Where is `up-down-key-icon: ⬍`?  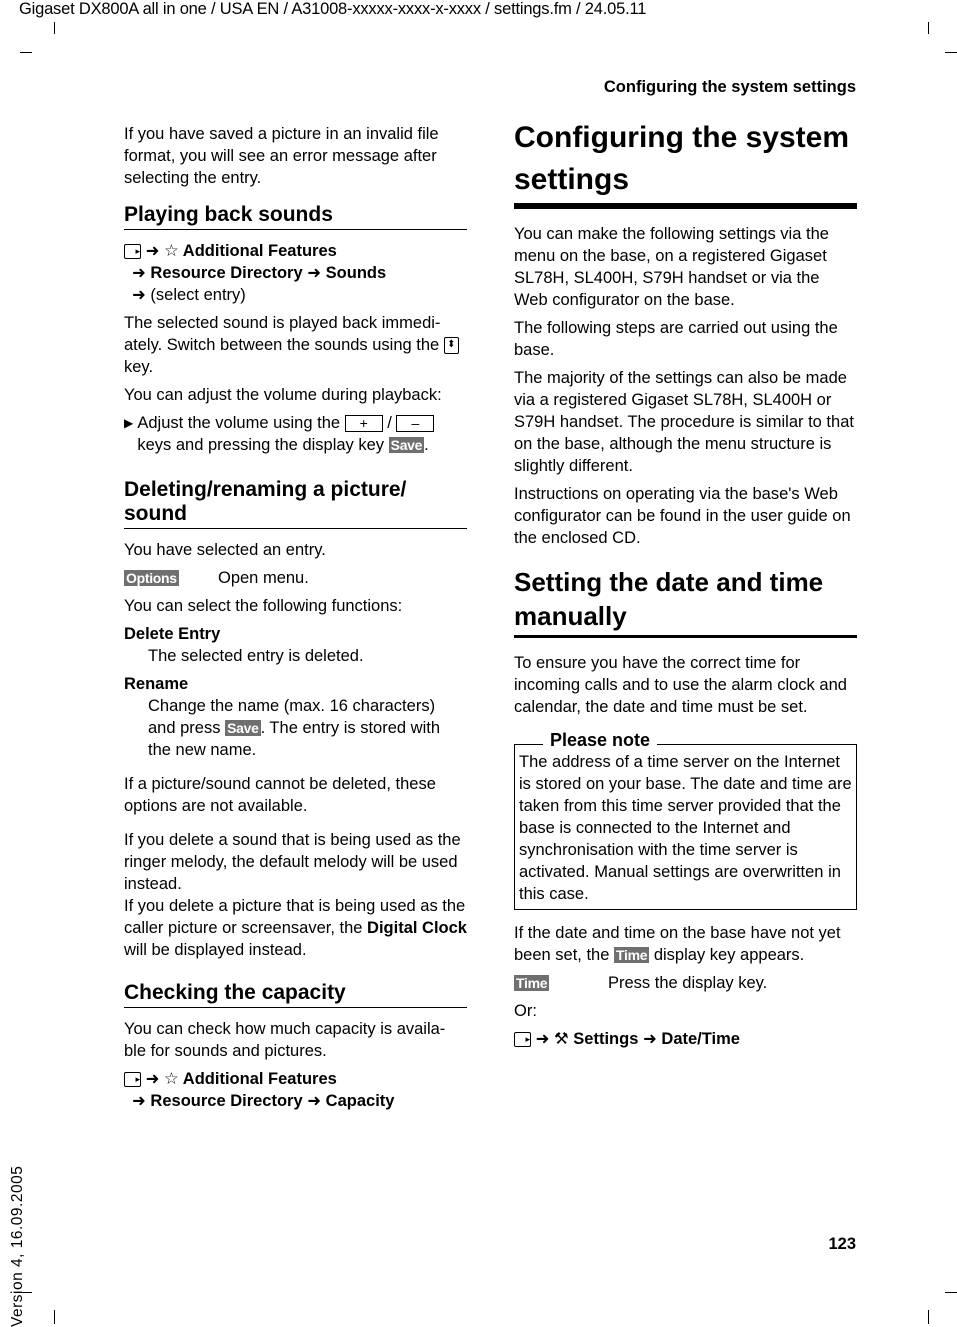
up-down-key-icon: ⬍ is located at coordinates (451, 346).